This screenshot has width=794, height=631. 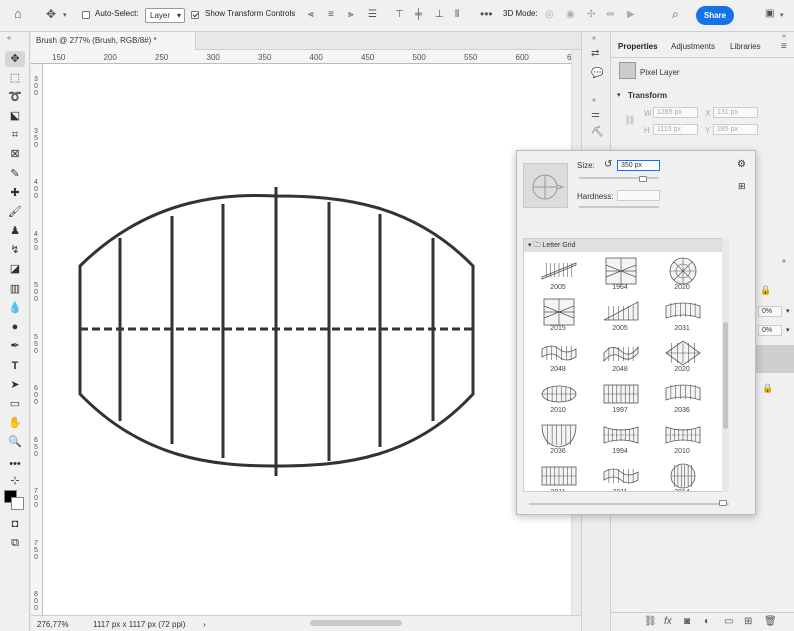 I want to click on healing-tool-icon: ✚, so click(x=15, y=193).